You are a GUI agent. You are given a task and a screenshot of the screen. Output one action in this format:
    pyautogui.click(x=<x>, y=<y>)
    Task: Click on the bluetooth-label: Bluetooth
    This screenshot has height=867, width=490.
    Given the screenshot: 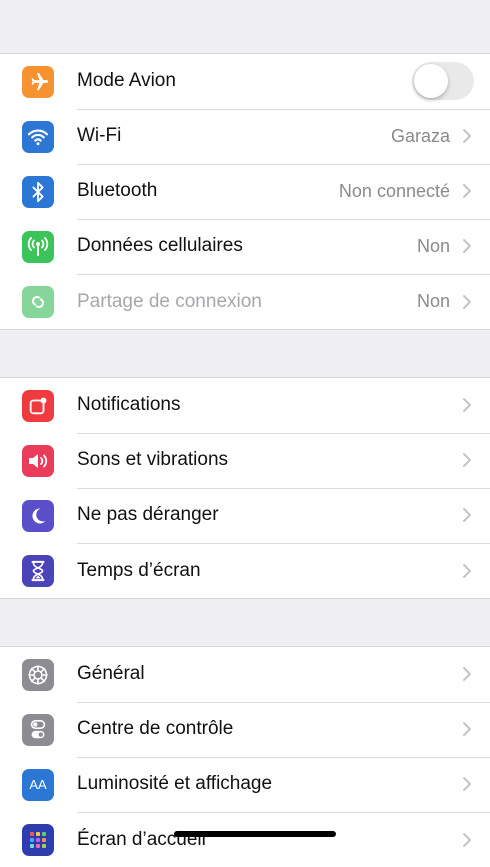 What is the action you would take?
    pyautogui.click(x=117, y=190)
    